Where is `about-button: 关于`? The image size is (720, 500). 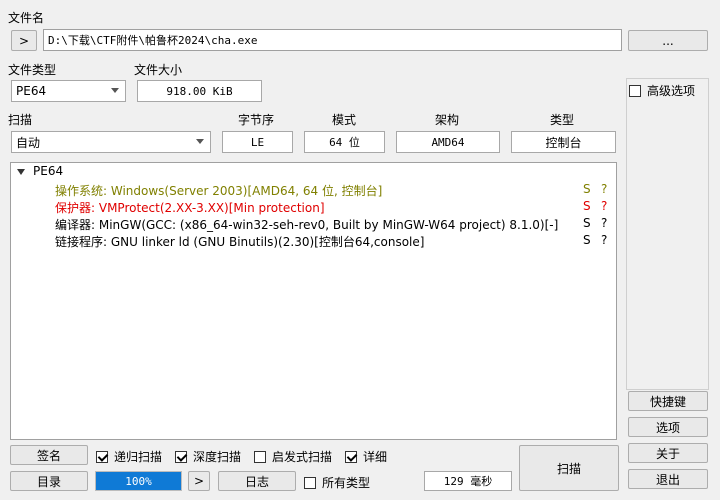 about-button: 关于 is located at coordinates (668, 453).